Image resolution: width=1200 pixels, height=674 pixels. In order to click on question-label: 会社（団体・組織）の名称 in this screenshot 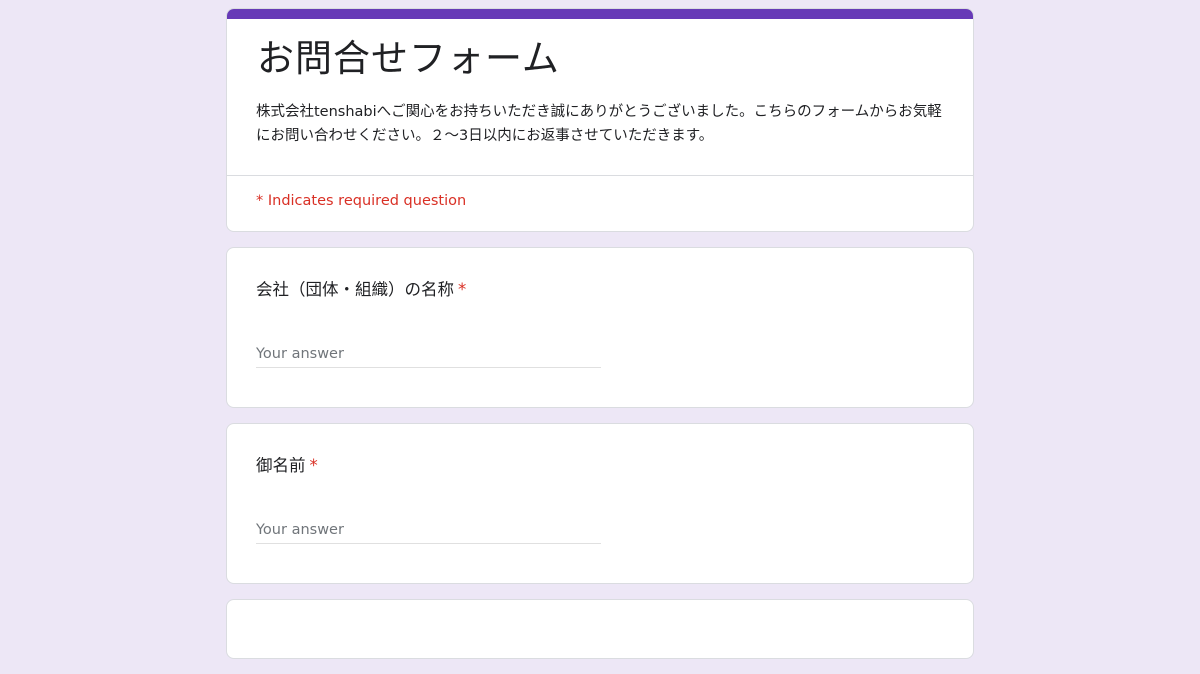, I will do `click(355, 289)`.